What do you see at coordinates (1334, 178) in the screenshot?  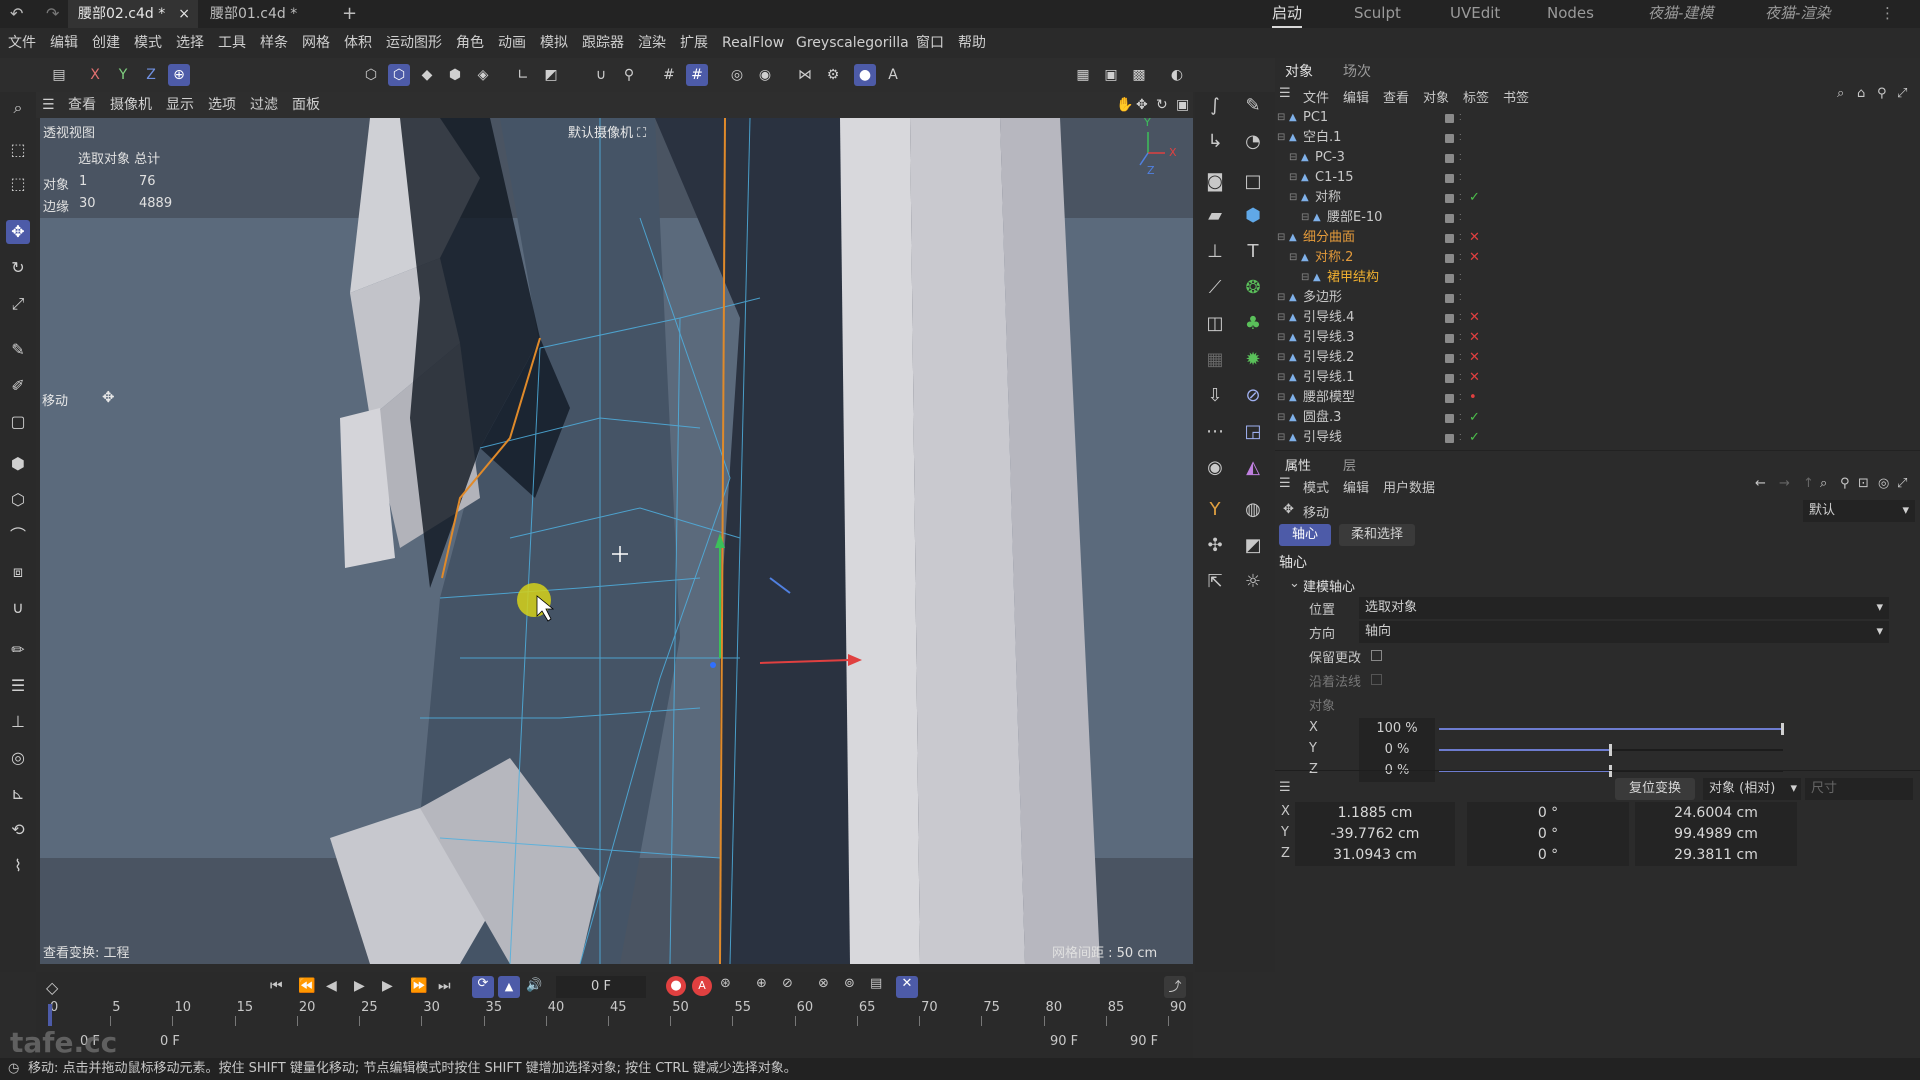 I see `object-name: C1-15` at bounding box center [1334, 178].